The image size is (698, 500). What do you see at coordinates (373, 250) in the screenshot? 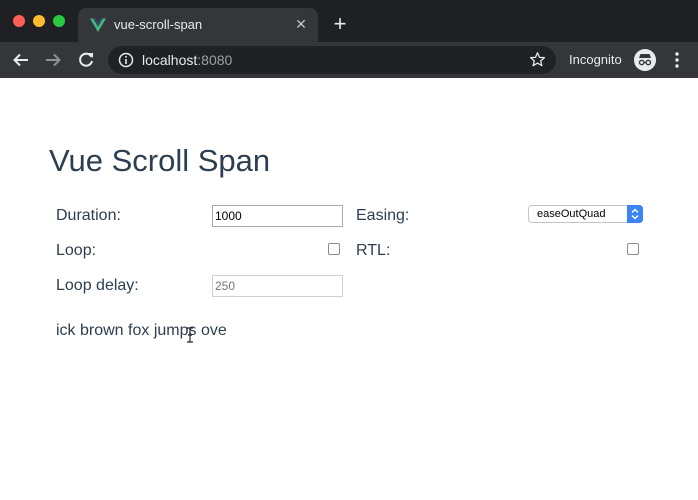
I see `rtl-label: RTL:` at bounding box center [373, 250].